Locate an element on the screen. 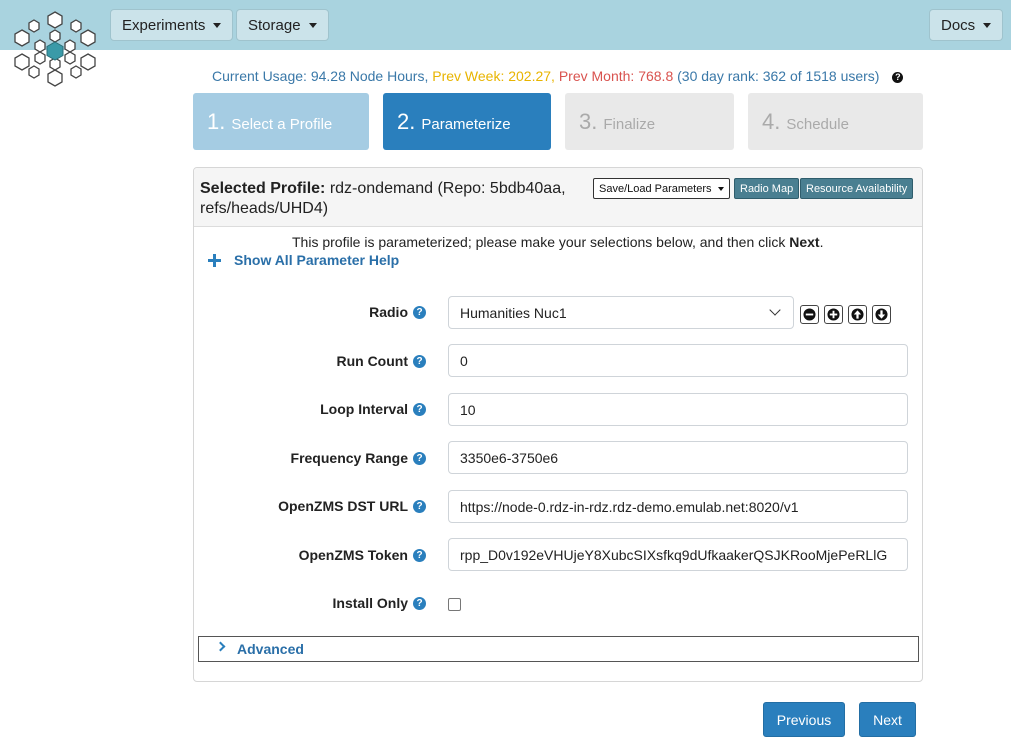 The width and height of the screenshot is (1011, 752). move-radio-down-button is located at coordinates (881, 314).